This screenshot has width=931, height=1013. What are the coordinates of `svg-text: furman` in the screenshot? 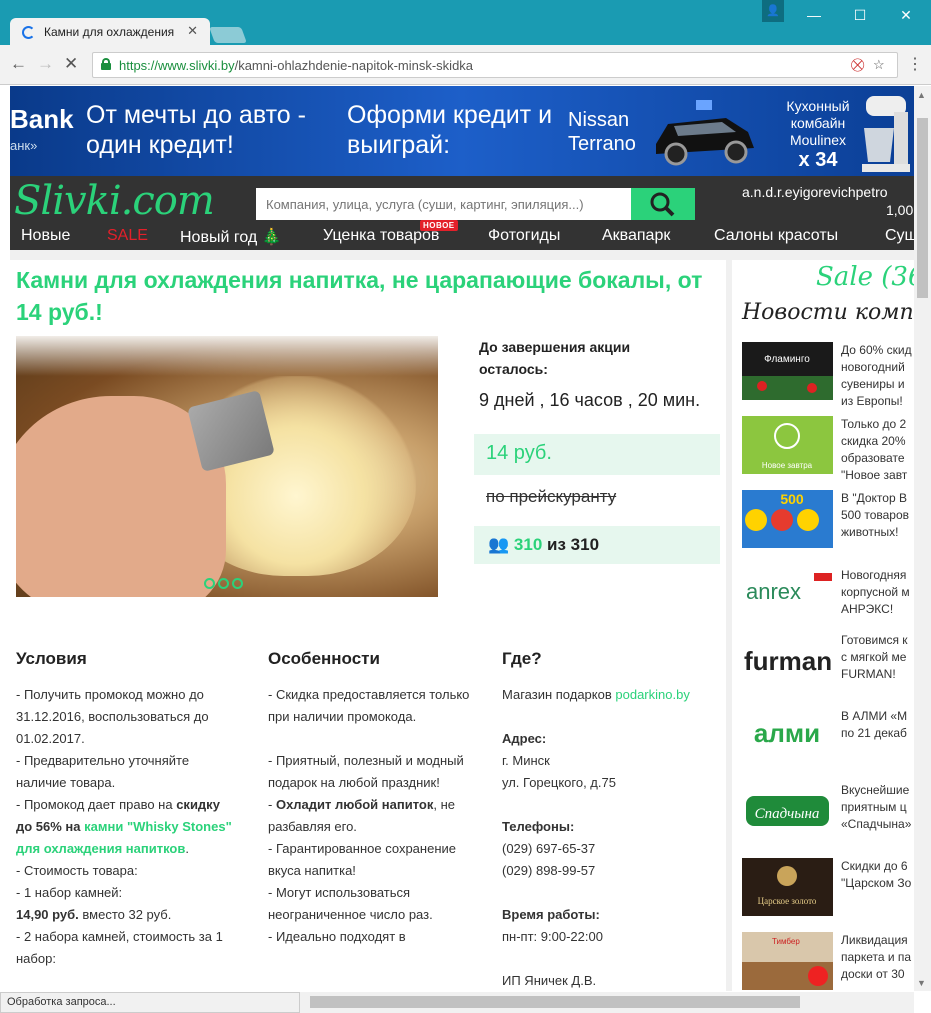 It's located at (788, 661).